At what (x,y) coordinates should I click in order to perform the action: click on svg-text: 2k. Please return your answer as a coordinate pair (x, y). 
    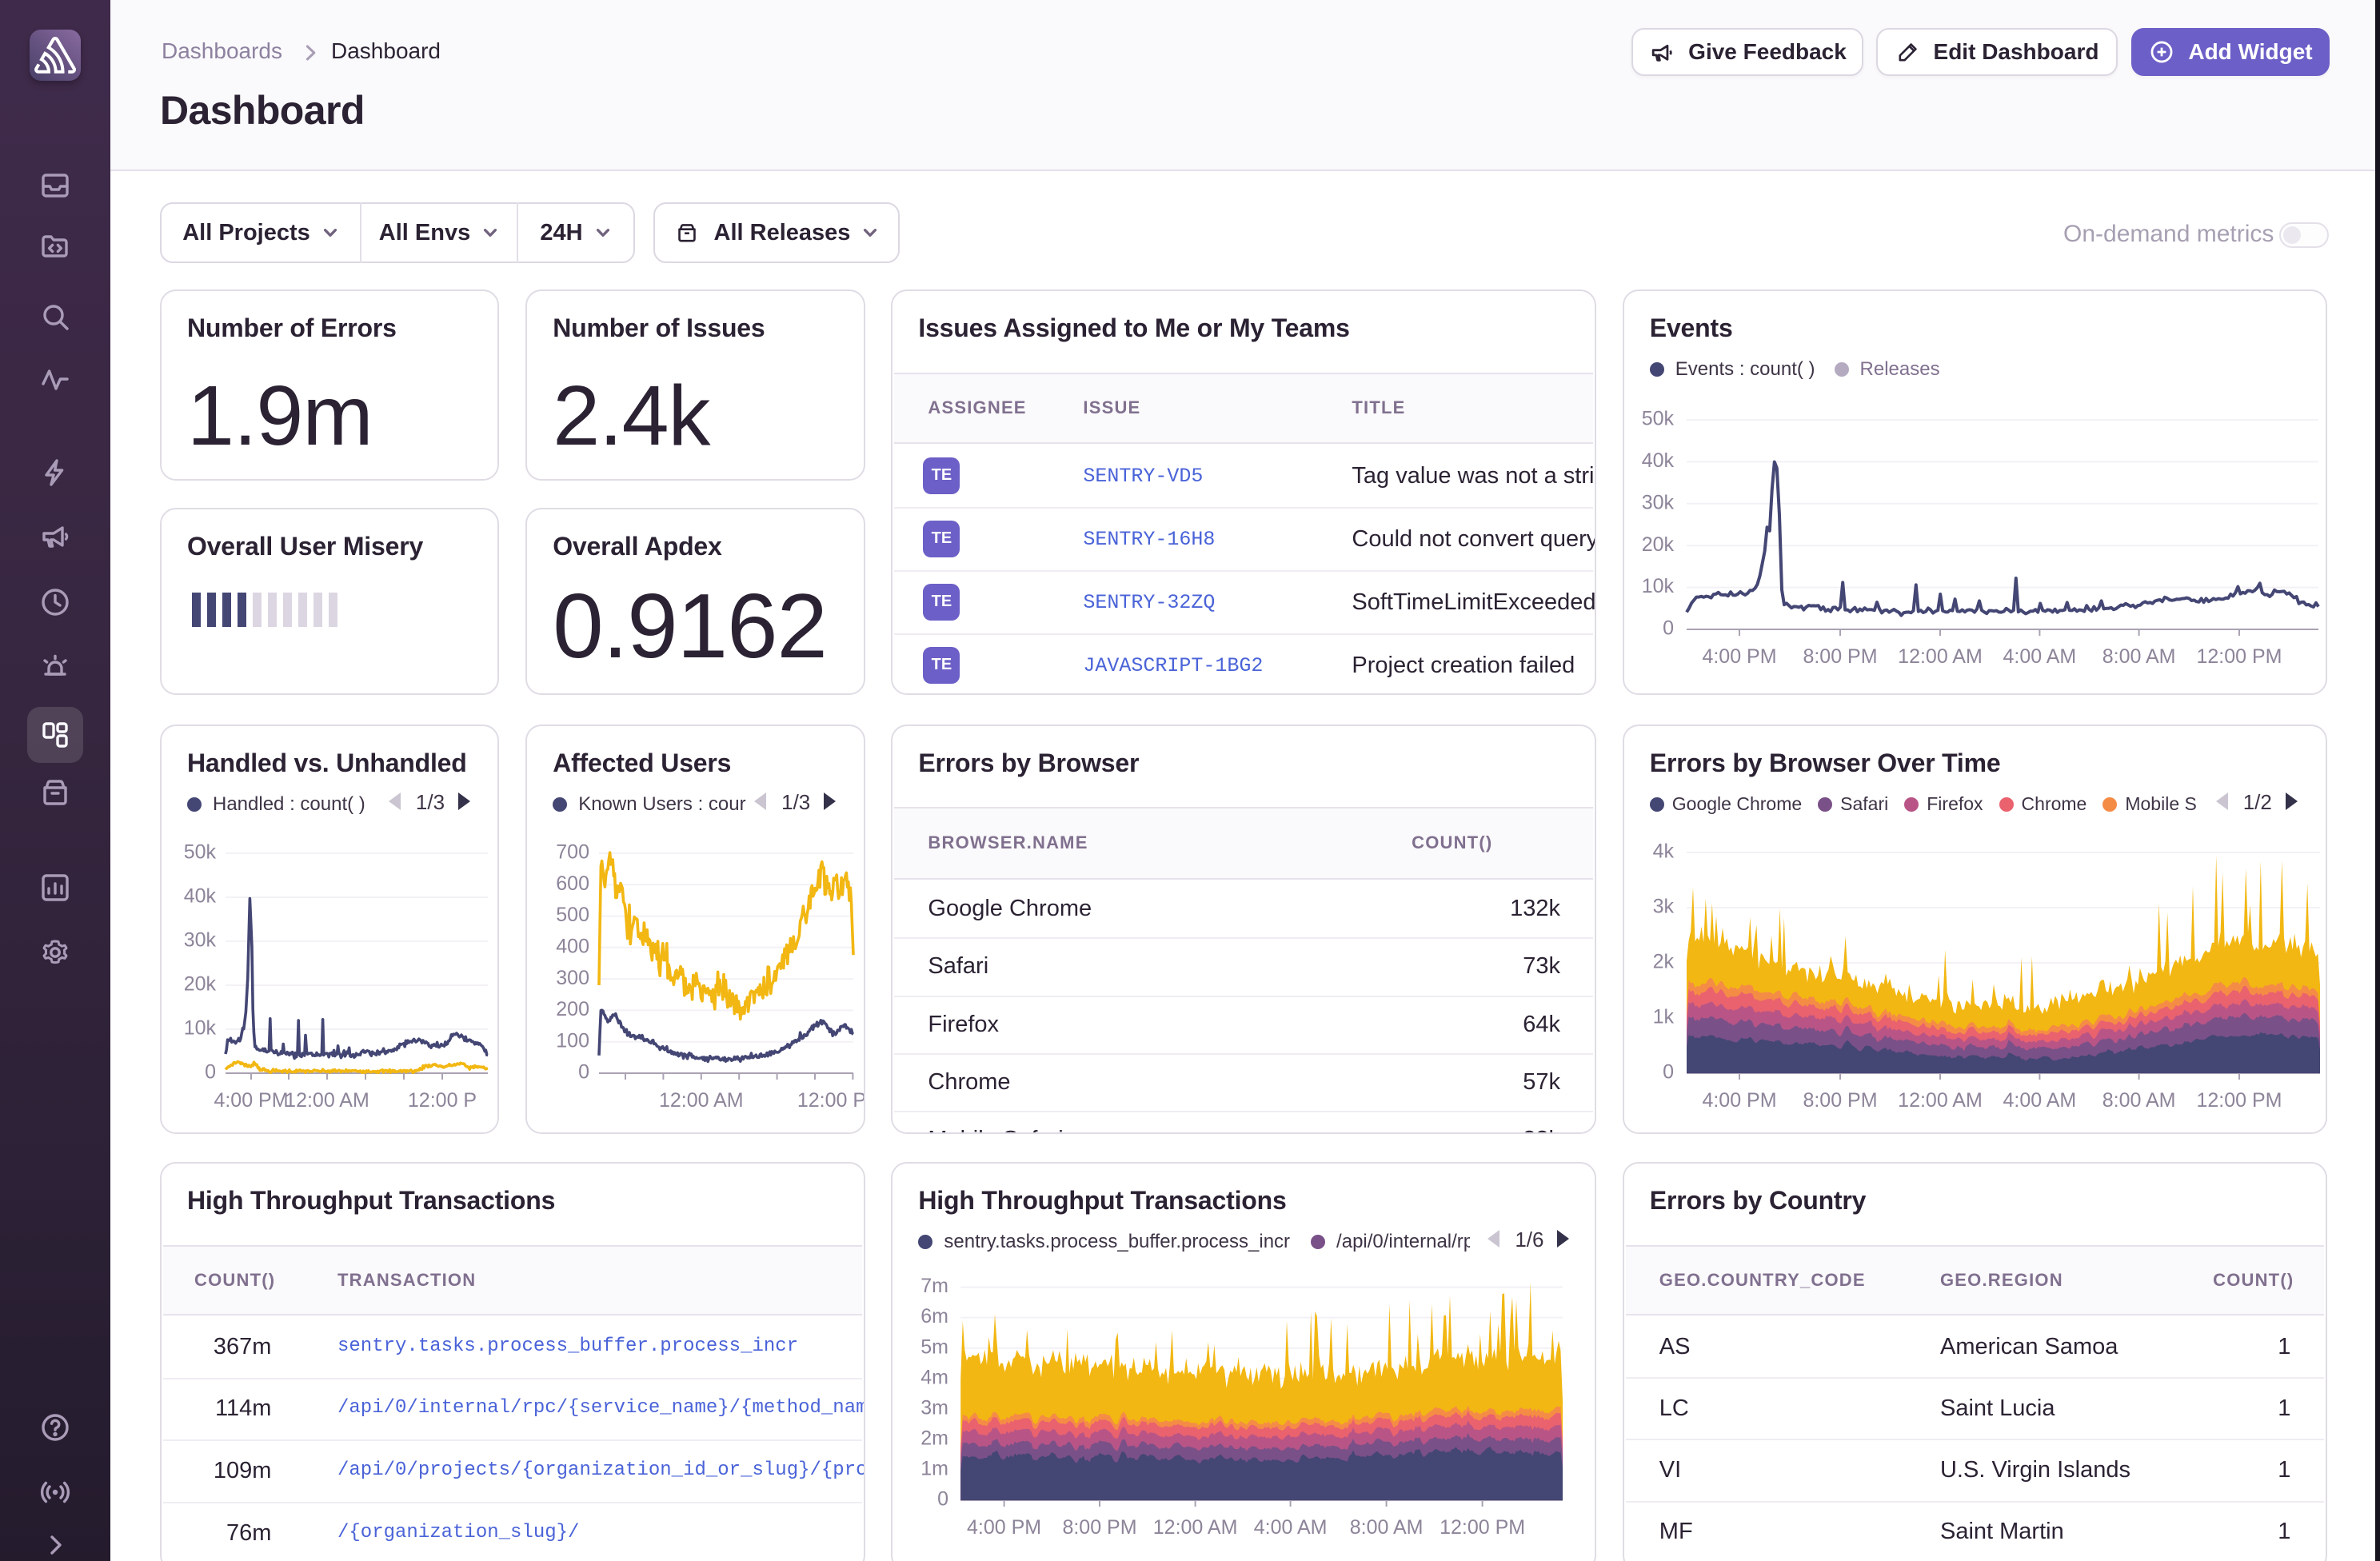
    Looking at the image, I should click on (1663, 962).